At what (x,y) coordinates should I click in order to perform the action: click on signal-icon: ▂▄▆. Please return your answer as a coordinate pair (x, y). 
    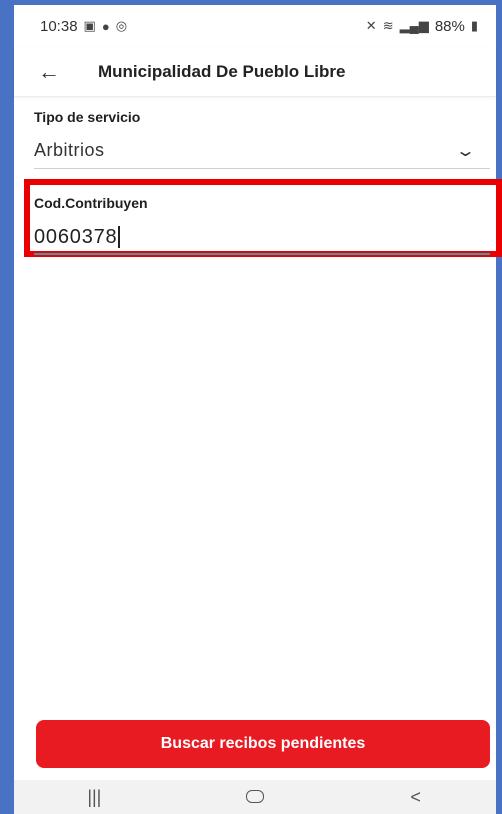
    Looking at the image, I should click on (414, 25).